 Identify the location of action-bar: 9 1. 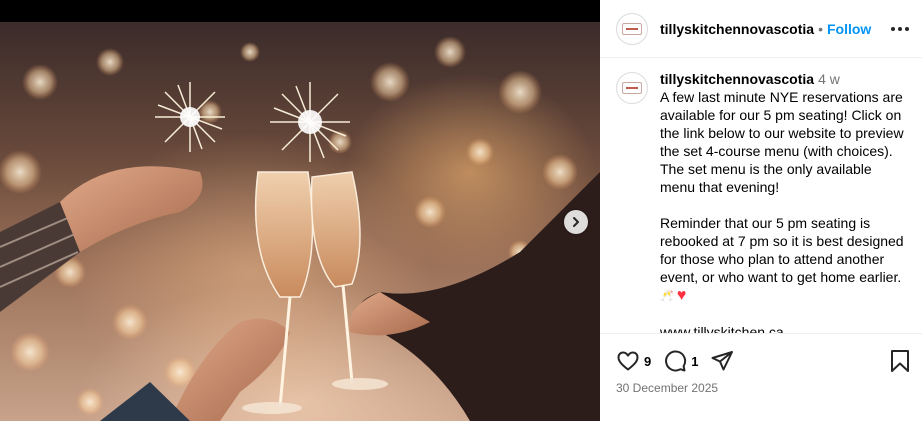
(681, 361).